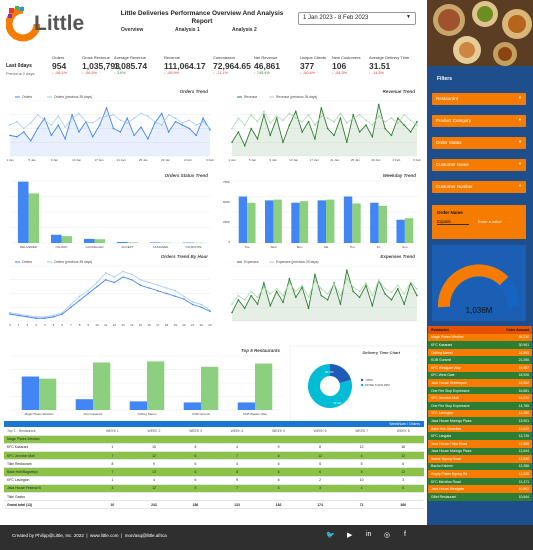  What do you see at coordinates (368, 534) in the screenshot?
I see `linkedin-icon: in` at bounding box center [368, 534].